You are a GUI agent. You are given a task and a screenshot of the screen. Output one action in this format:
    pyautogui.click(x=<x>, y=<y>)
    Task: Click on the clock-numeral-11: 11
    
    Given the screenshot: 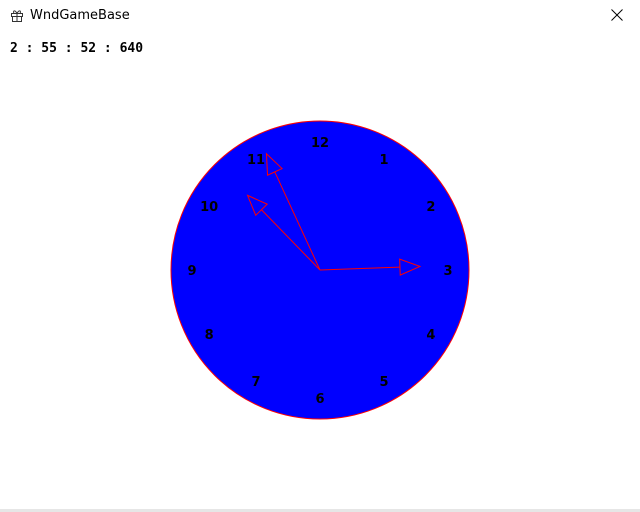 What is the action you would take?
    pyautogui.click(x=256, y=160)
    